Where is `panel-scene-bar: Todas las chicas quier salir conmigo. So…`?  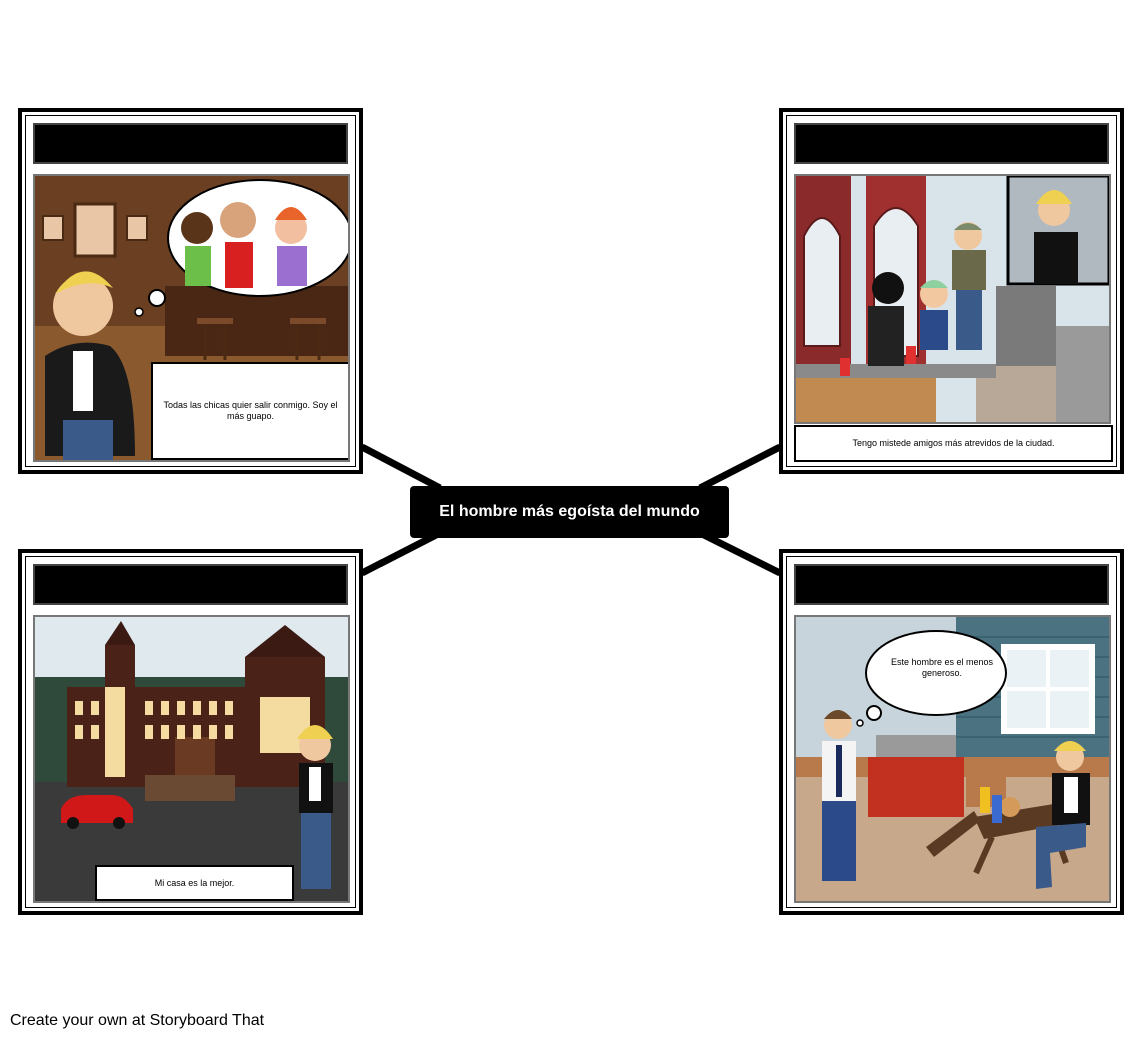 panel-scene-bar: Todas las chicas quier salir conmigo. So… is located at coordinates (191, 318).